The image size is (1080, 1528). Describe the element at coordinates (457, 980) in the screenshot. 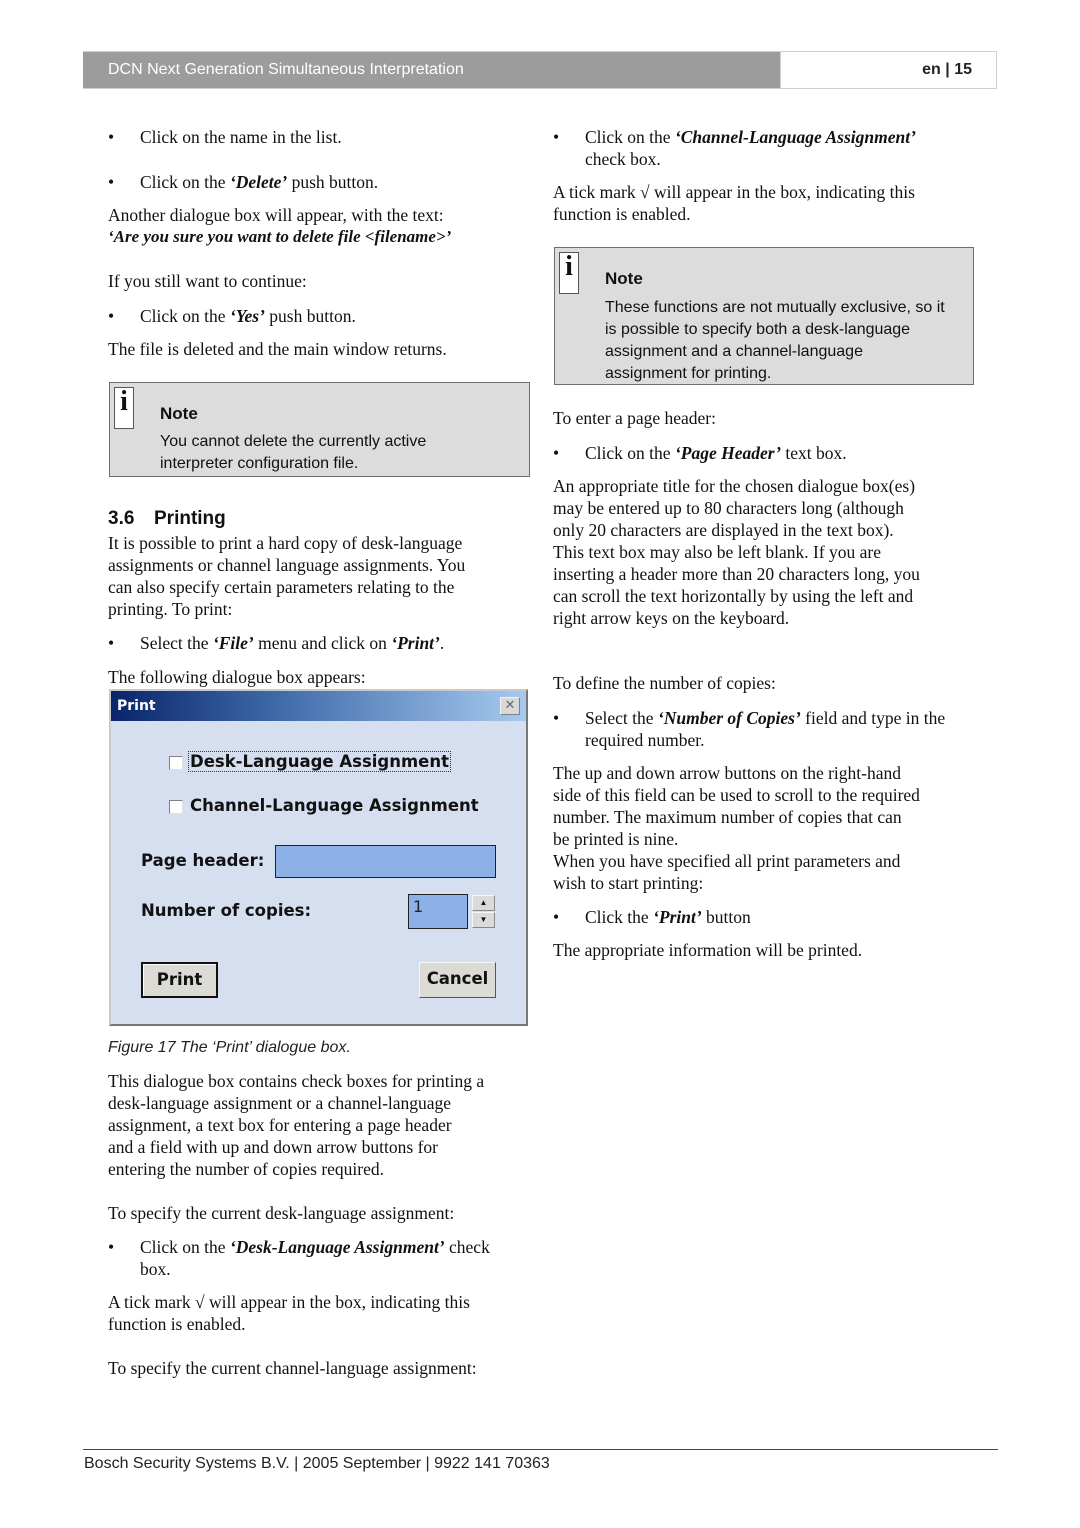

I see `cancel-button: Cancel` at that location.